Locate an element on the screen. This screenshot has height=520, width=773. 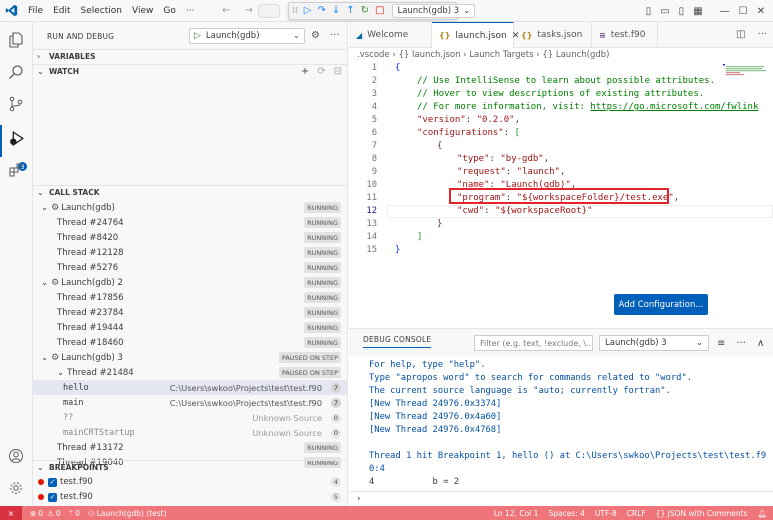
menu-view: View is located at coordinates (142, 11).